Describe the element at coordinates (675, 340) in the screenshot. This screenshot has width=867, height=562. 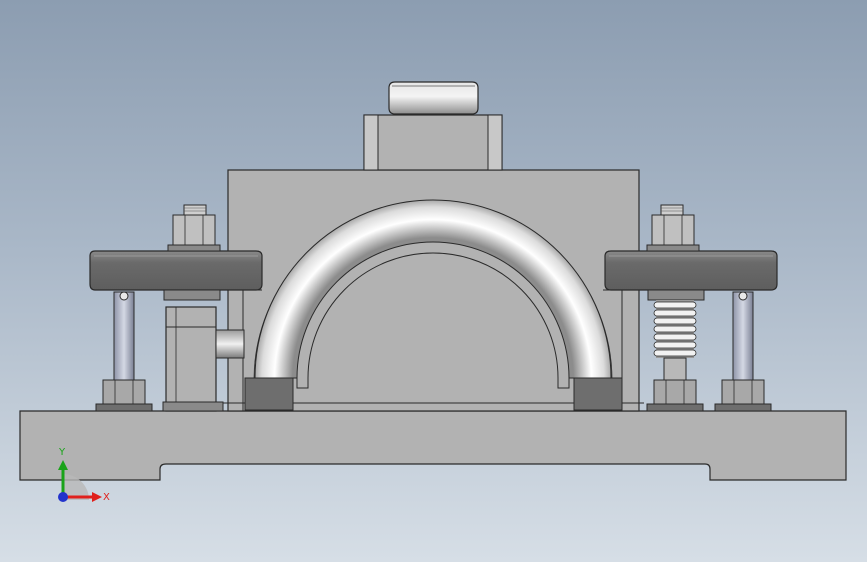
I see `compression-spring` at that location.